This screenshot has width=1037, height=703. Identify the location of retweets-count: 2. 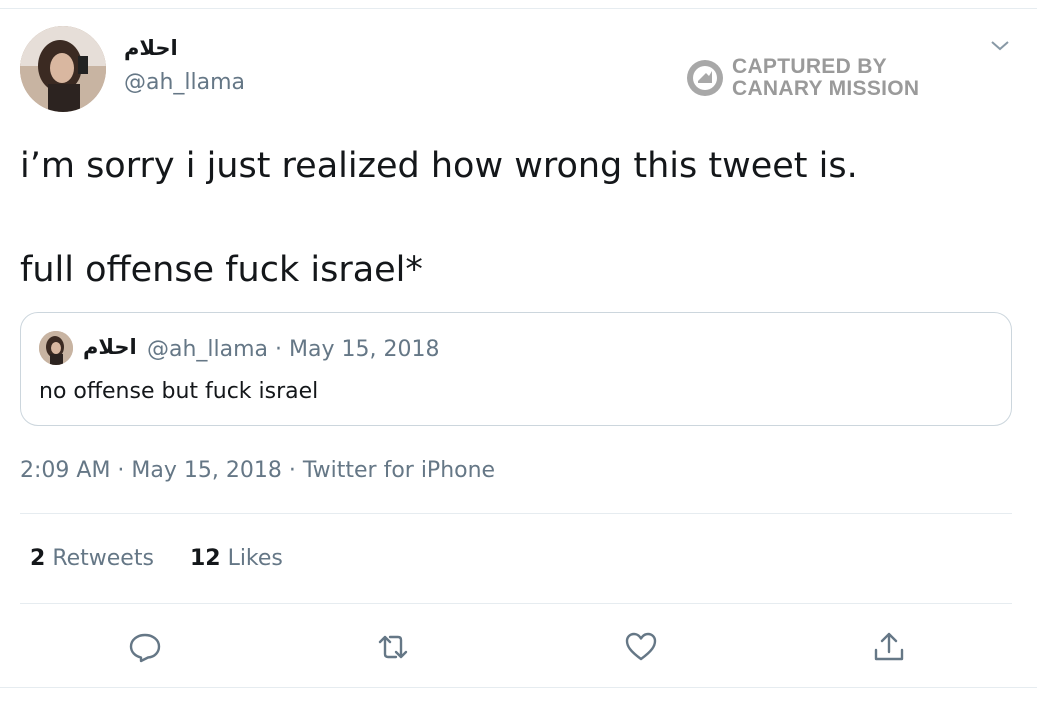
(38, 558).